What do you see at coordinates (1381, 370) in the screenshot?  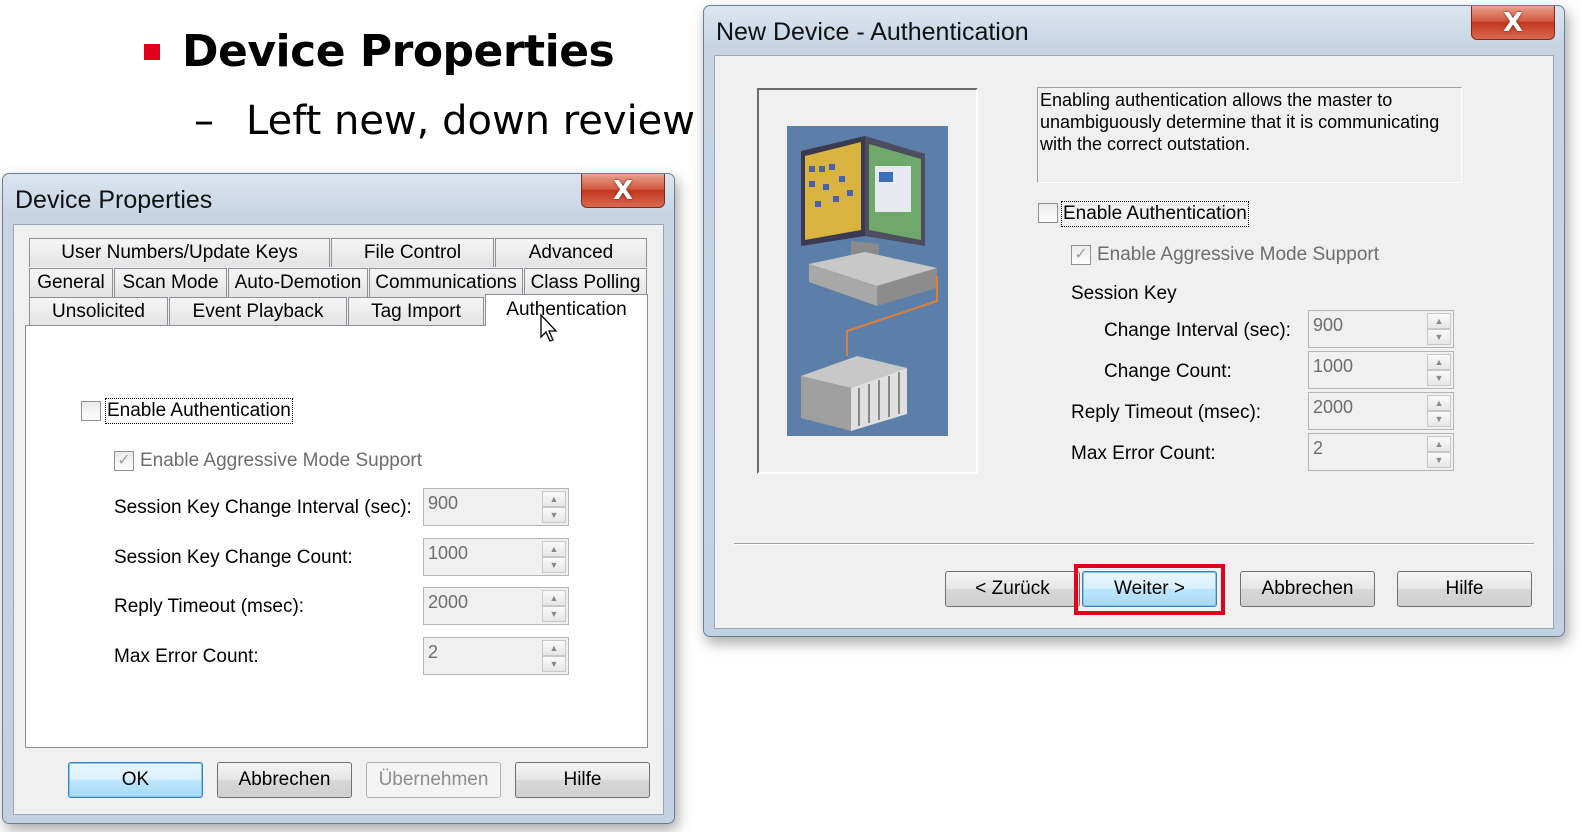 I see `change-count-spinner: 1000 ▲ ▼` at bounding box center [1381, 370].